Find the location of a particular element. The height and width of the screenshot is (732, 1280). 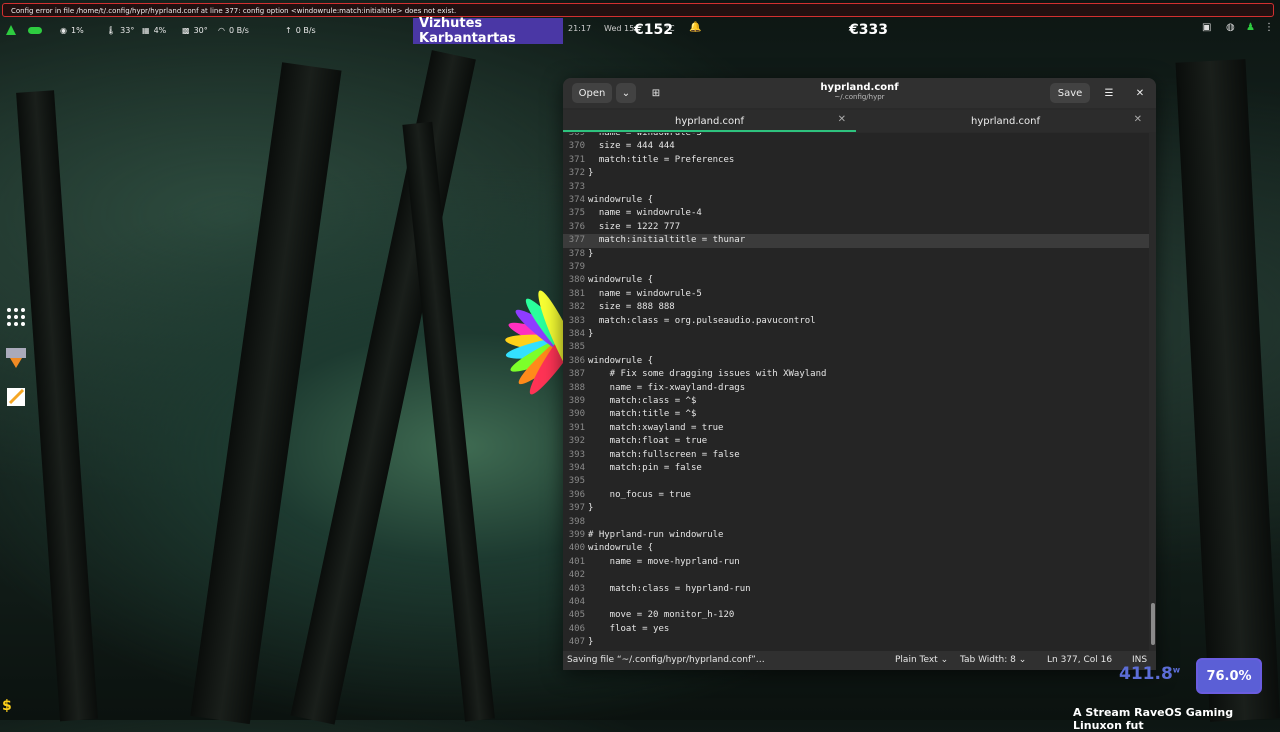

code-line: 376 size = 1222 777 is located at coordinates (856, 227).